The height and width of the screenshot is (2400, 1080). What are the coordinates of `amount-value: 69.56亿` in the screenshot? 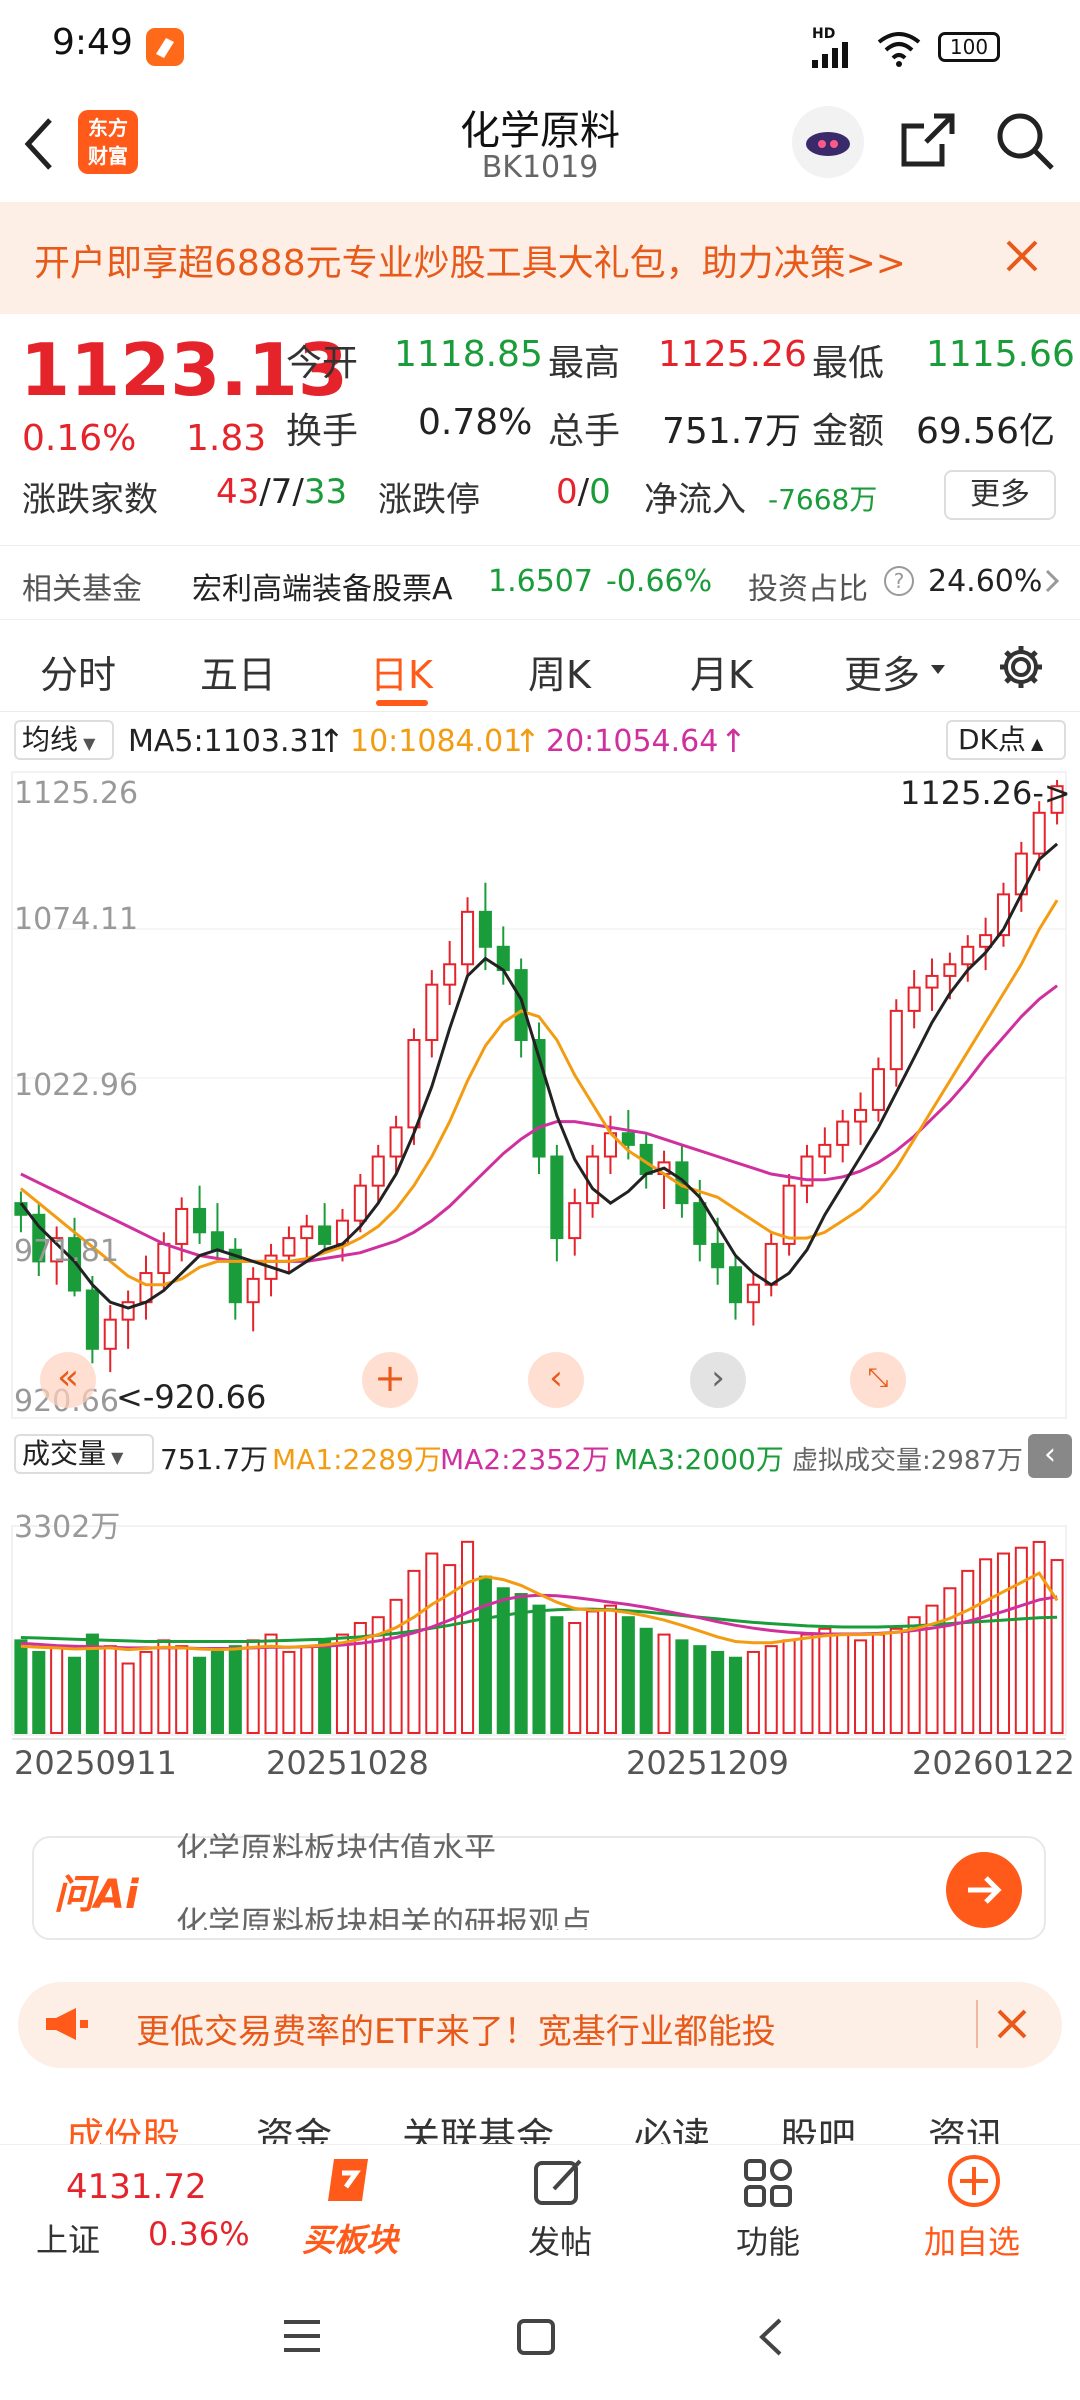 It's located at (986, 431).